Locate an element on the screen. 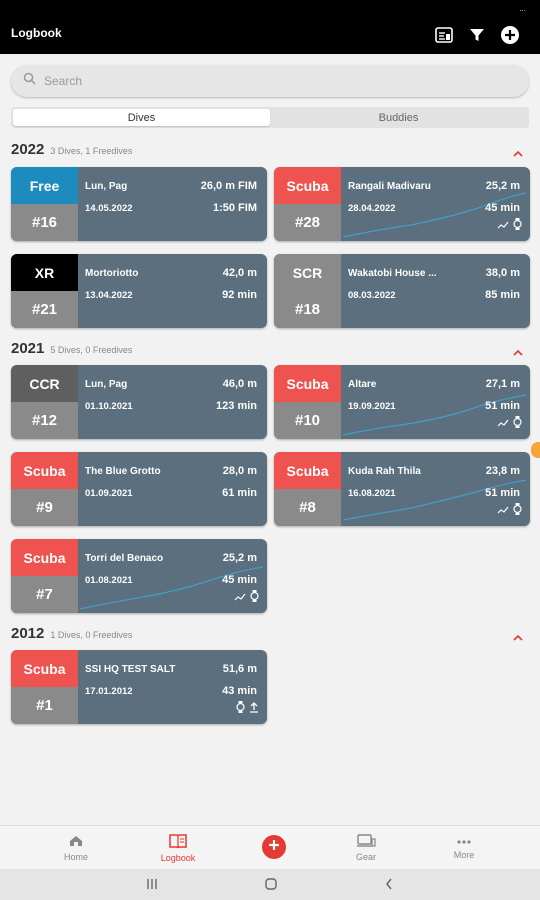 This screenshot has height=900, width=540. dive-number: #1 is located at coordinates (44, 705).